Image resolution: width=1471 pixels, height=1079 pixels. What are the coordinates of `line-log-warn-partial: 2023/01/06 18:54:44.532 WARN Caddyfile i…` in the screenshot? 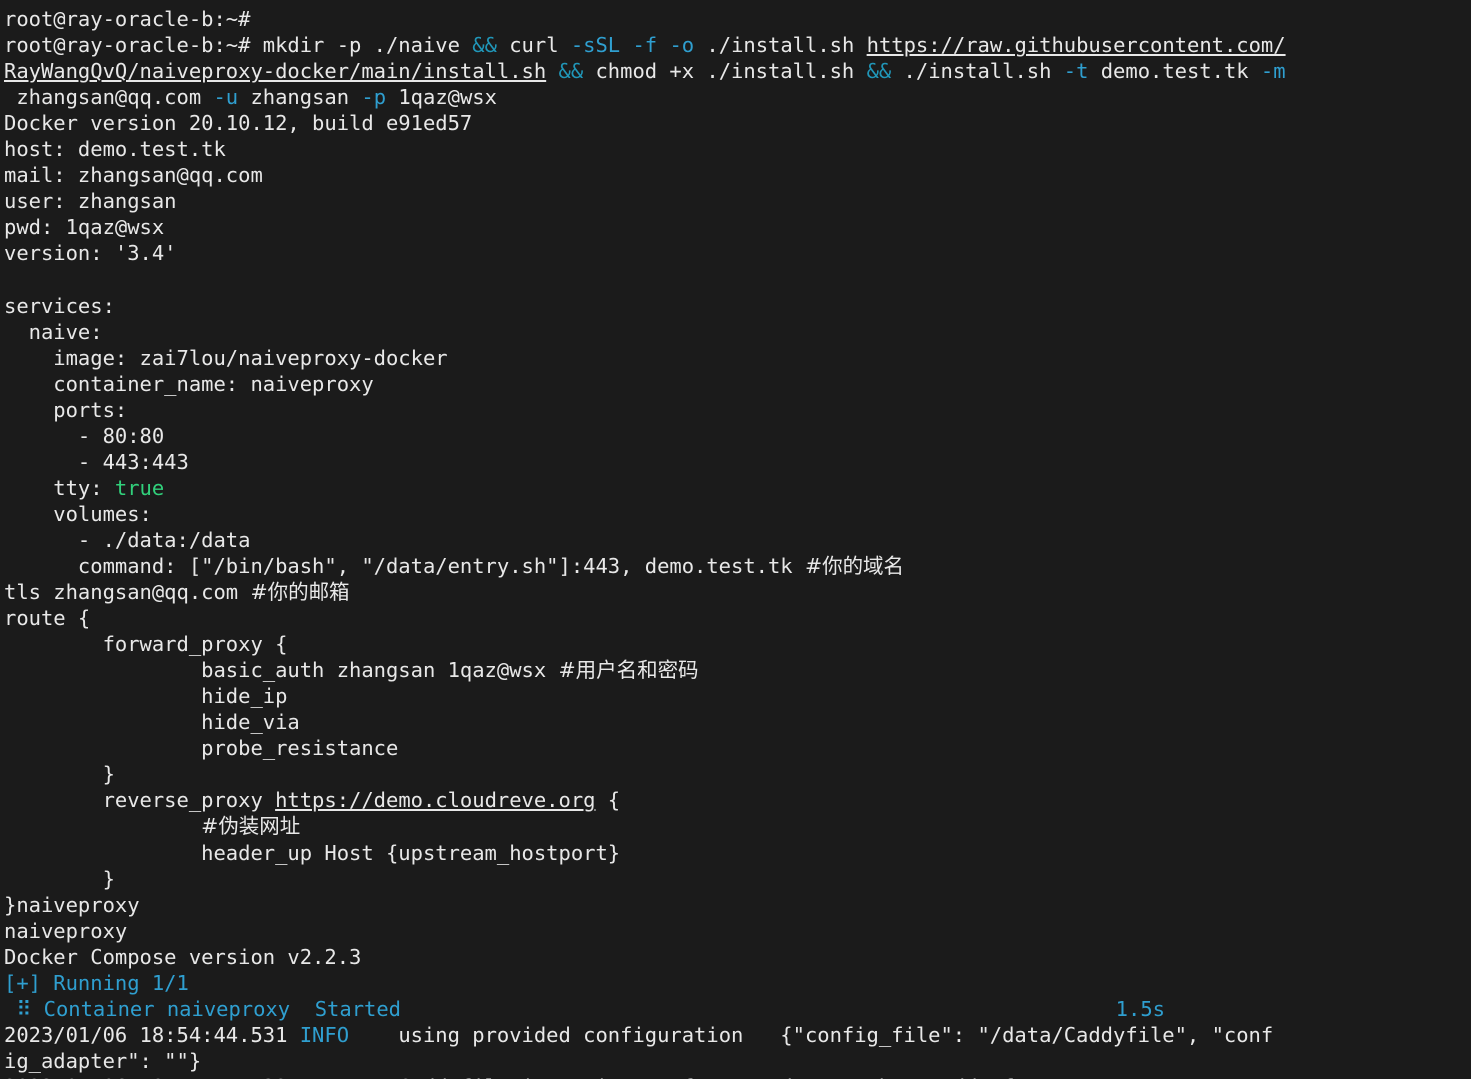 It's located at (737, 1076).